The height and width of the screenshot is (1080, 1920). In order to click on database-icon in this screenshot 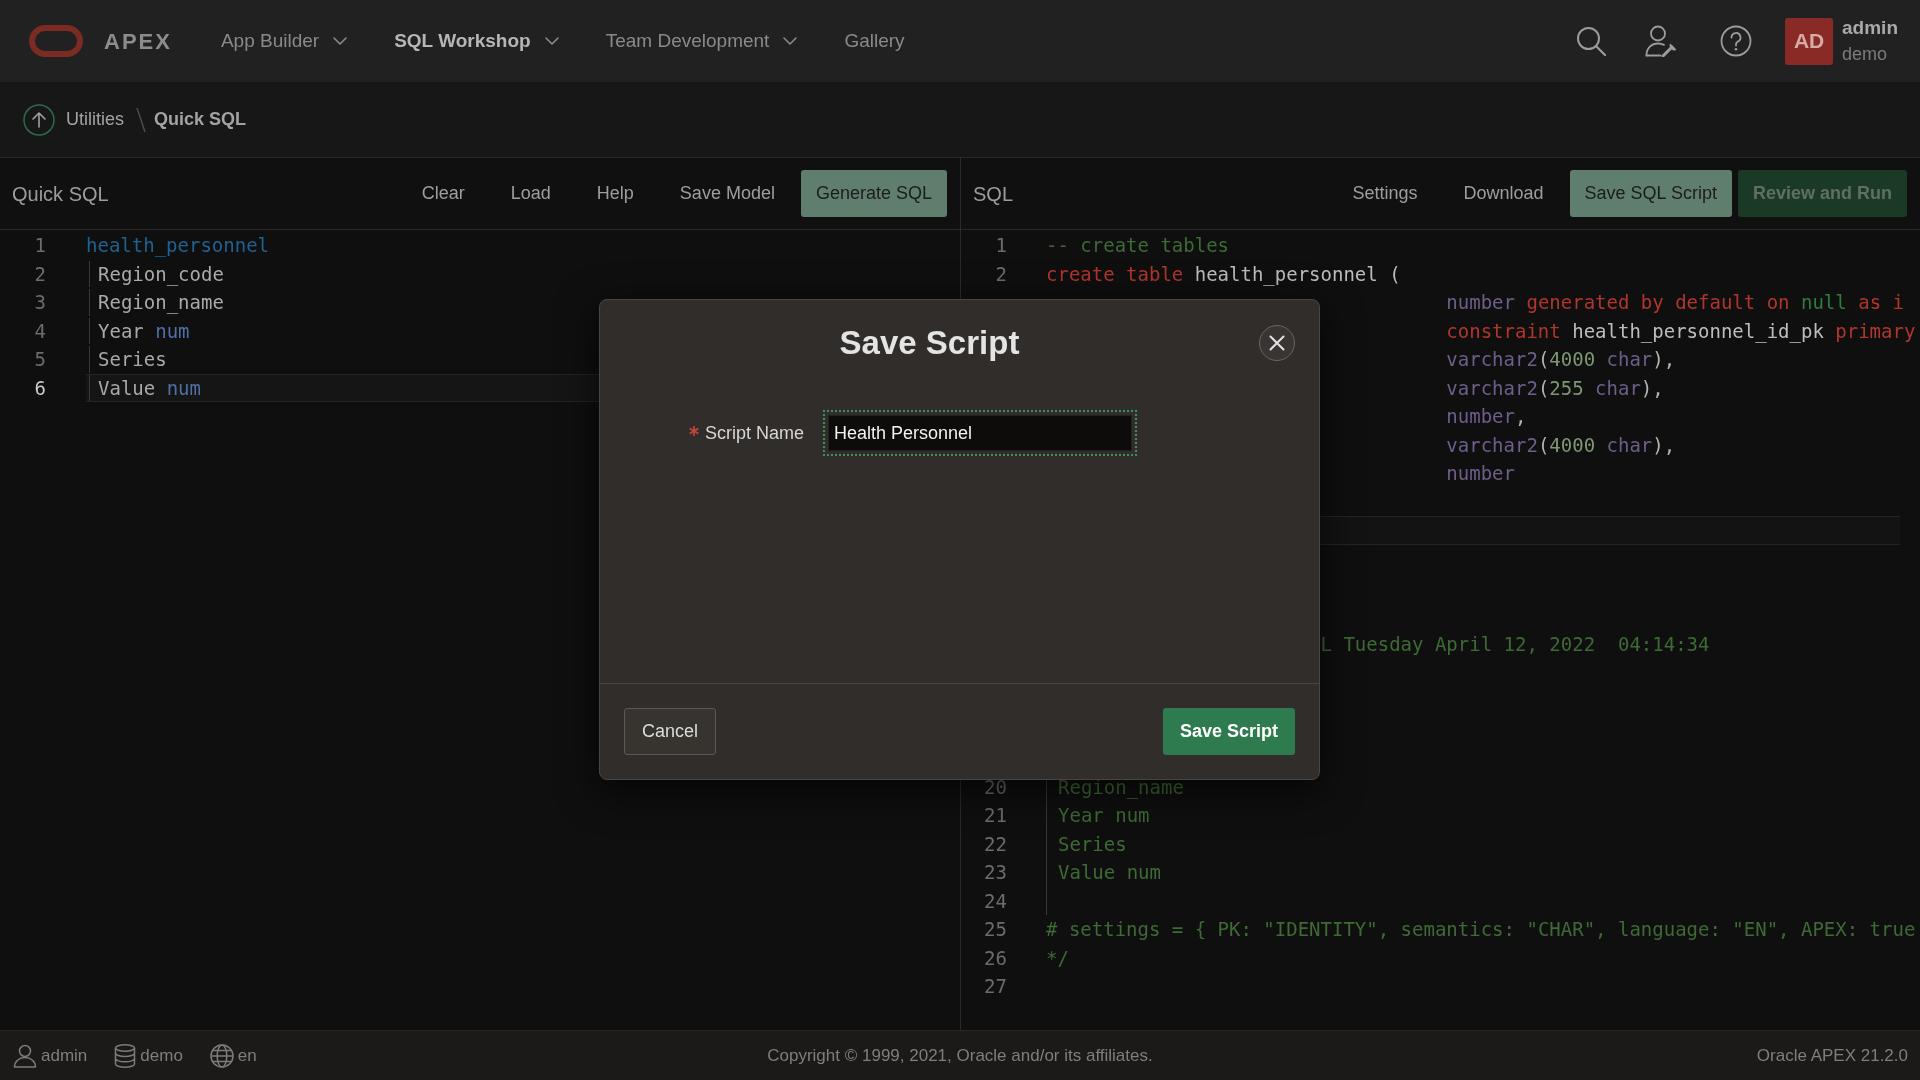, I will do `click(125, 1055)`.